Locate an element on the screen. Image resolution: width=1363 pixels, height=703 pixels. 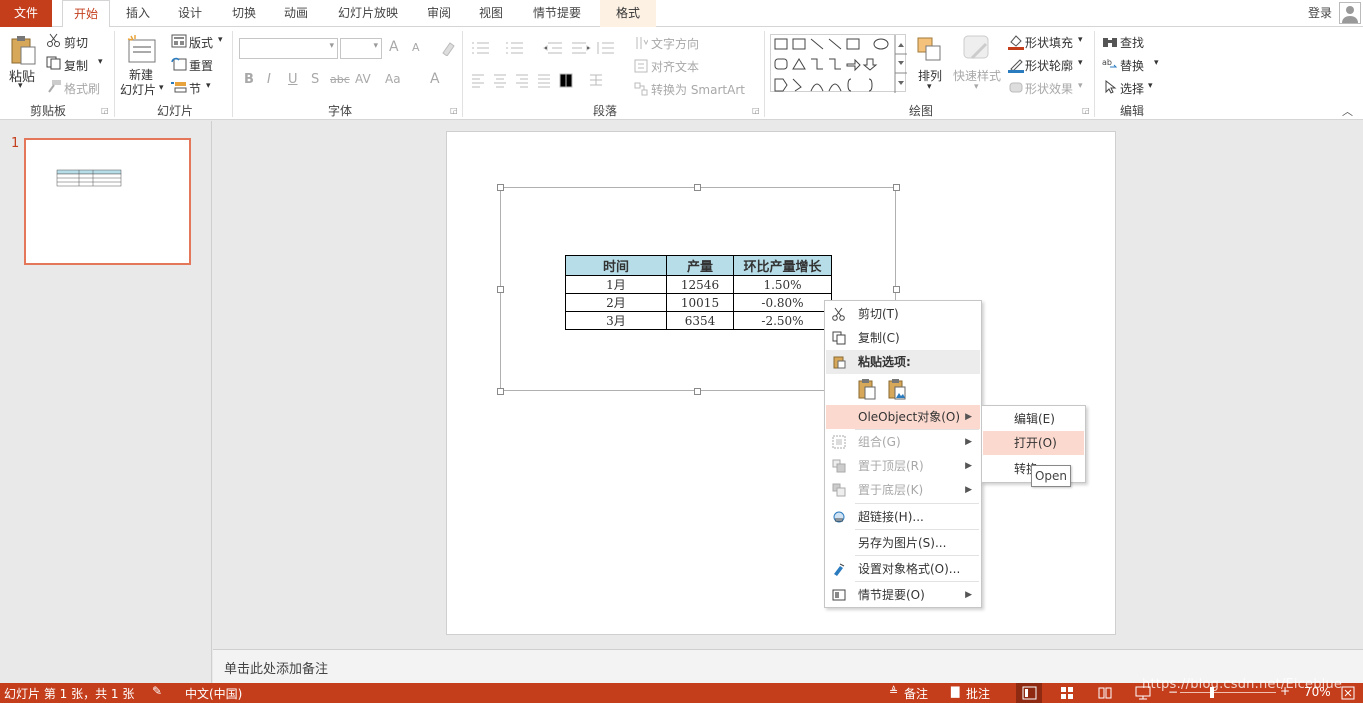
font-size-combo: ▾ is located at coordinates (361, 48).